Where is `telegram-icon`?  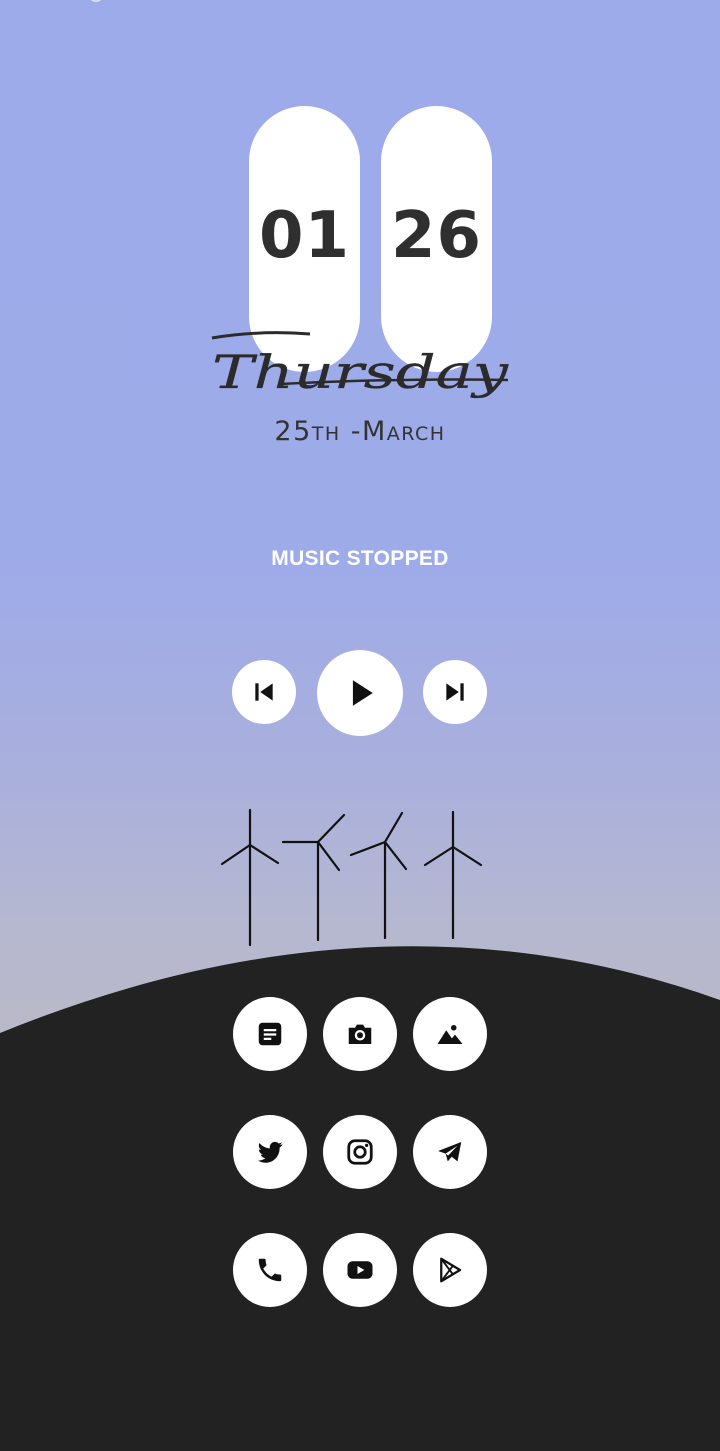
telegram-icon is located at coordinates (450, 1152).